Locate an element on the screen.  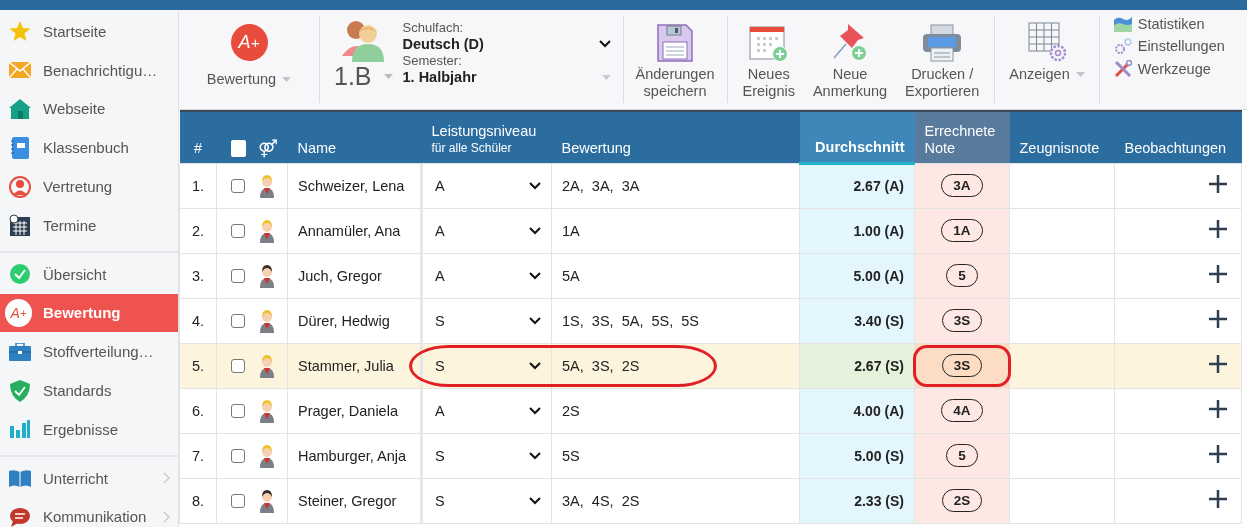
column-header: Errechnete Note is located at coordinates (962, 137).